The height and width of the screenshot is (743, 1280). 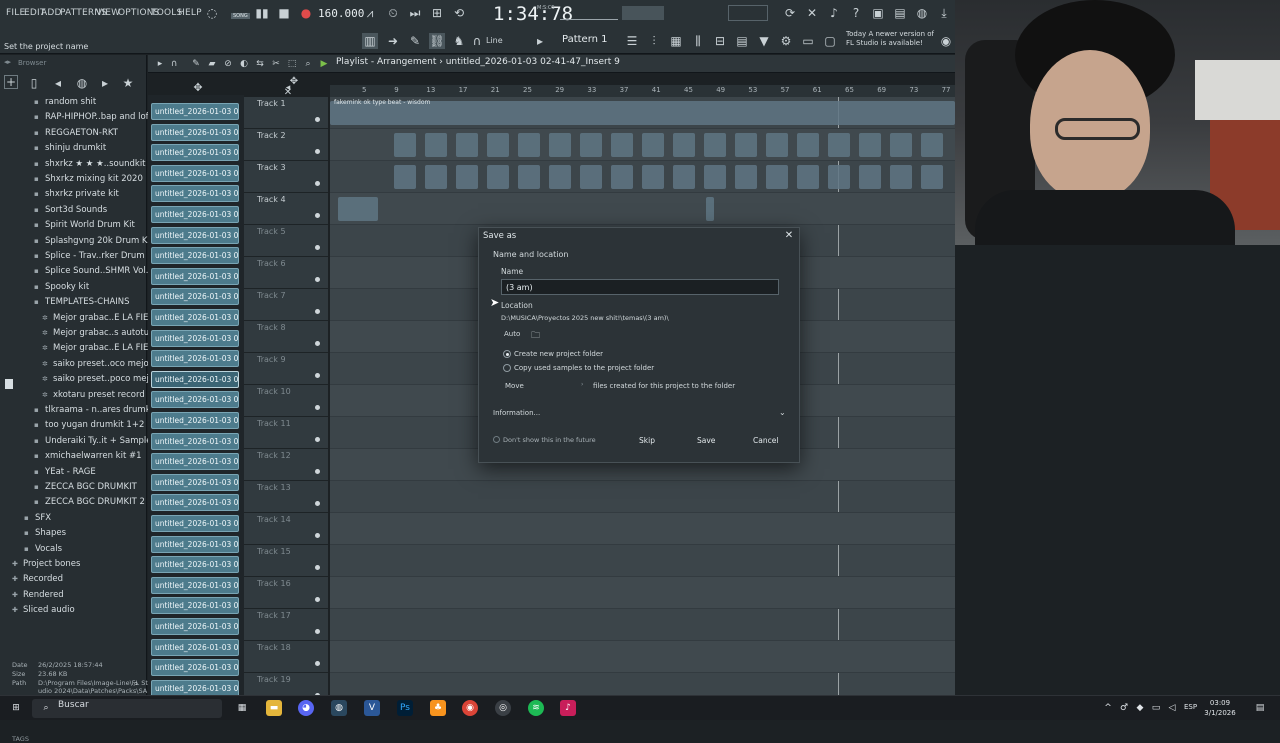 What do you see at coordinates (1156, 708) in the screenshot?
I see `network-icon: ▭` at bounding box center [1156, 708].